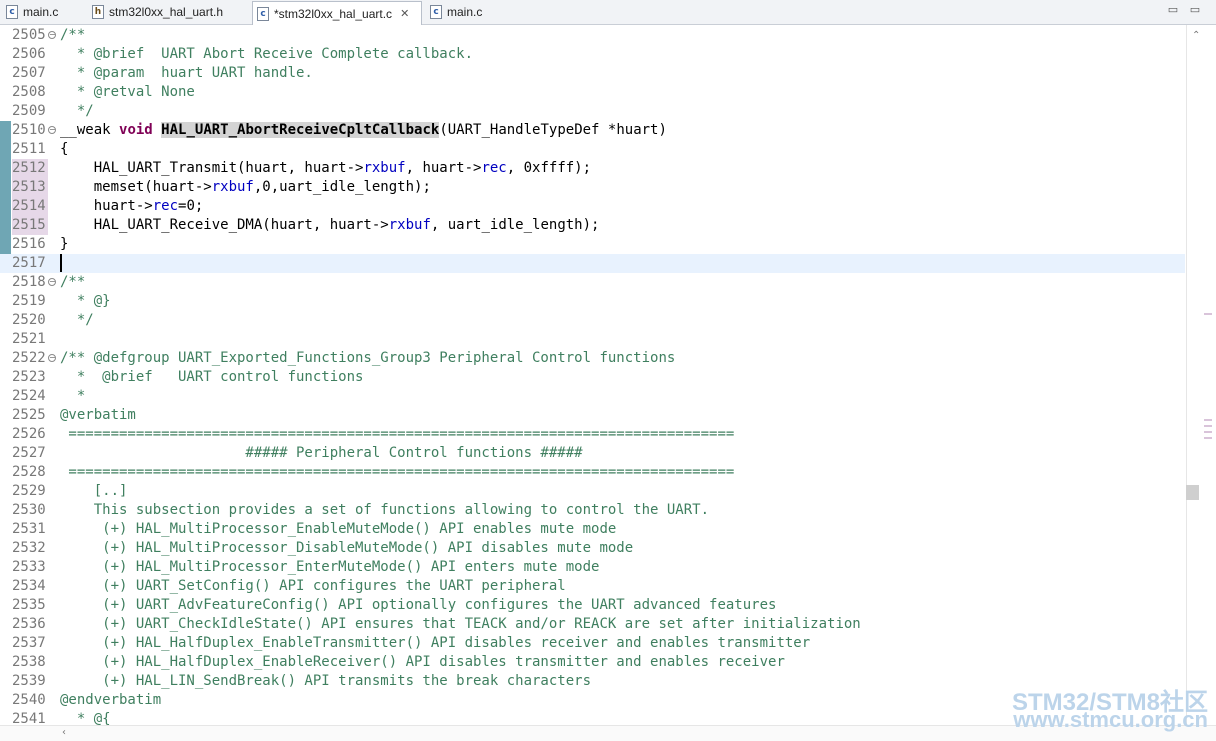  Describe the element at coordinates (132, 206) in the screenshot. I see `code-text: huart->rec=0;` at that location.